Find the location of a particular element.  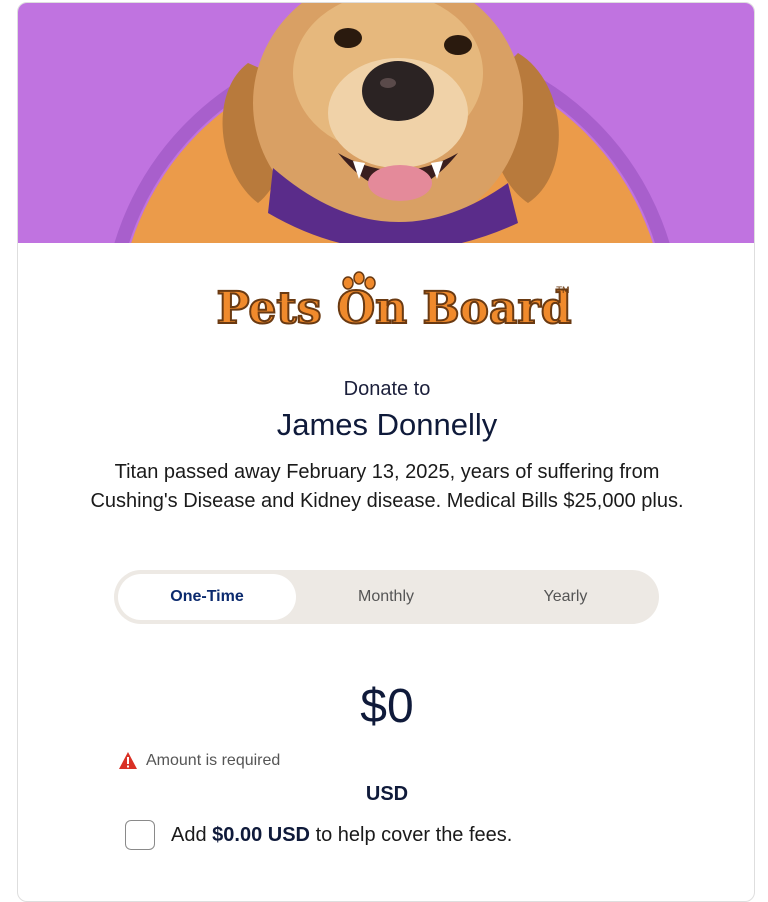

fee-amount: $0.00 USD is located at coordinates (261, 834).